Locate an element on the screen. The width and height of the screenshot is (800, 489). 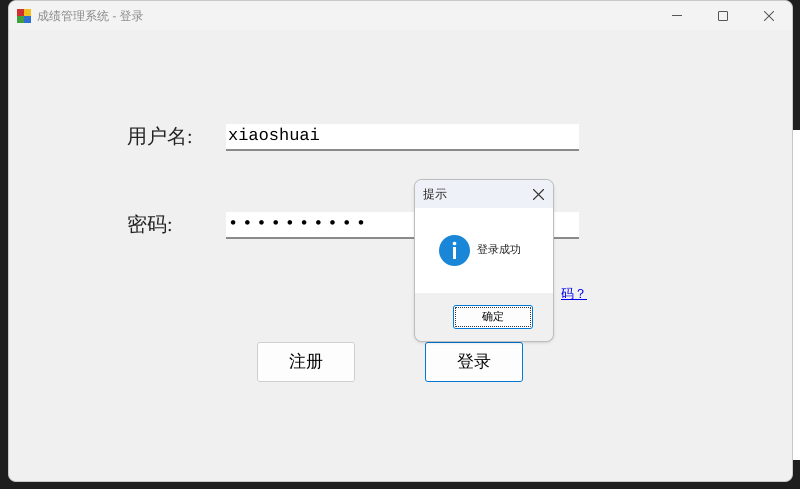
minimize-icon is located at coordinates (677, 15).